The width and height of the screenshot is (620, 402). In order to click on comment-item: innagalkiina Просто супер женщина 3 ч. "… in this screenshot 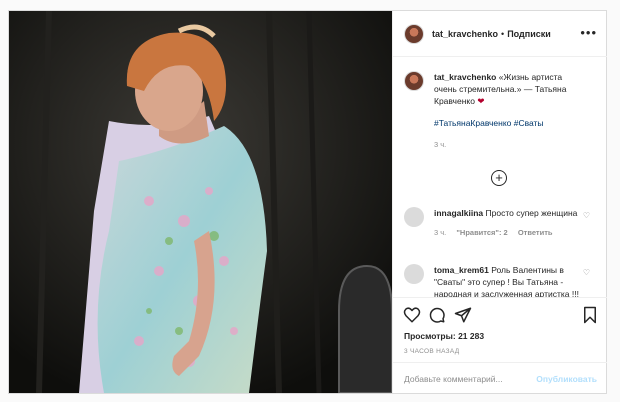, I will do `click(502, 223)`.